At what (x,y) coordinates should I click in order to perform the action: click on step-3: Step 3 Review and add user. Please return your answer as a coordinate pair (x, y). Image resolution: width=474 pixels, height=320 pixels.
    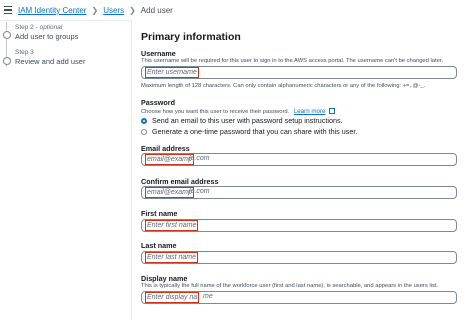
    Looking at the image, I should click on (42, 57).